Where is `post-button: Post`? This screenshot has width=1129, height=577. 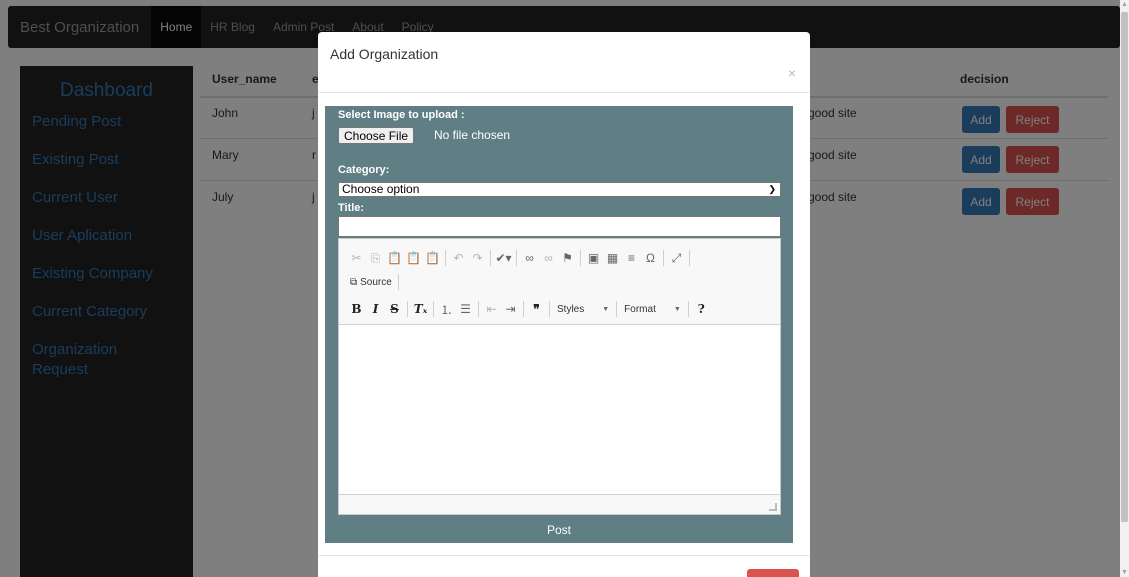 post-button: Post is located at coordinates (559, 530).